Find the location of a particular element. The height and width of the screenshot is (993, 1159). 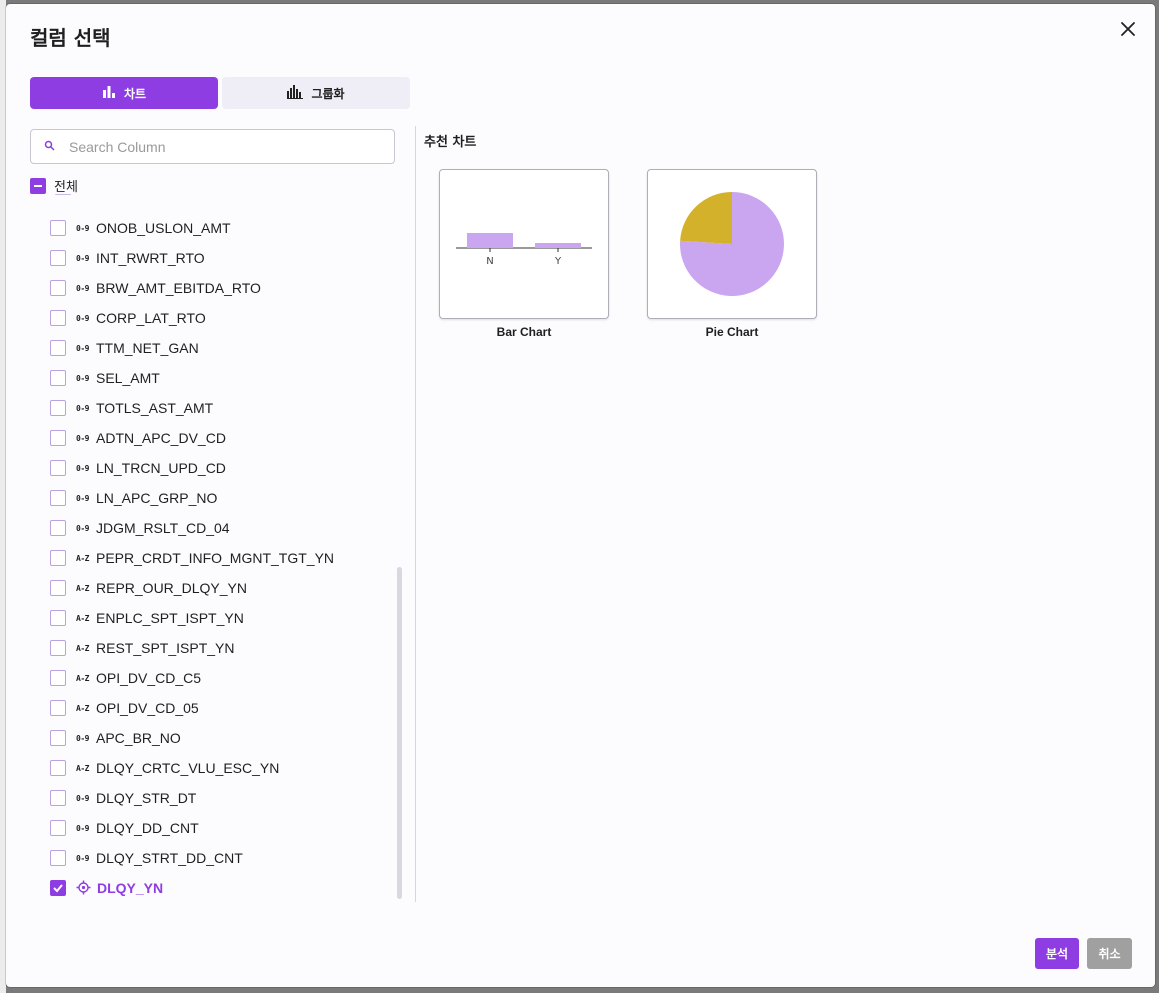

pie-chart-card is located at coordinates (732, 244).